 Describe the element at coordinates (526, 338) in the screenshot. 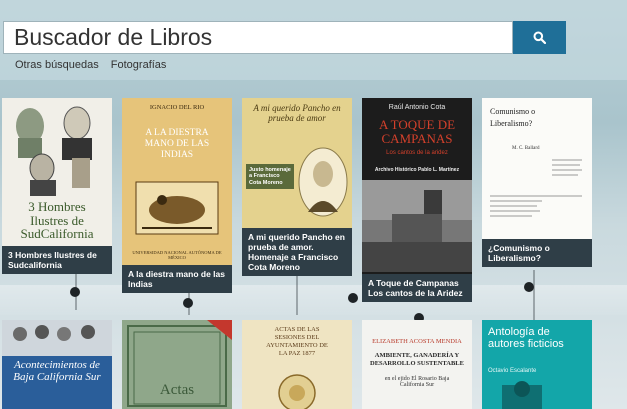

I see `cover-title: Antología de autores ficticios` at that location.